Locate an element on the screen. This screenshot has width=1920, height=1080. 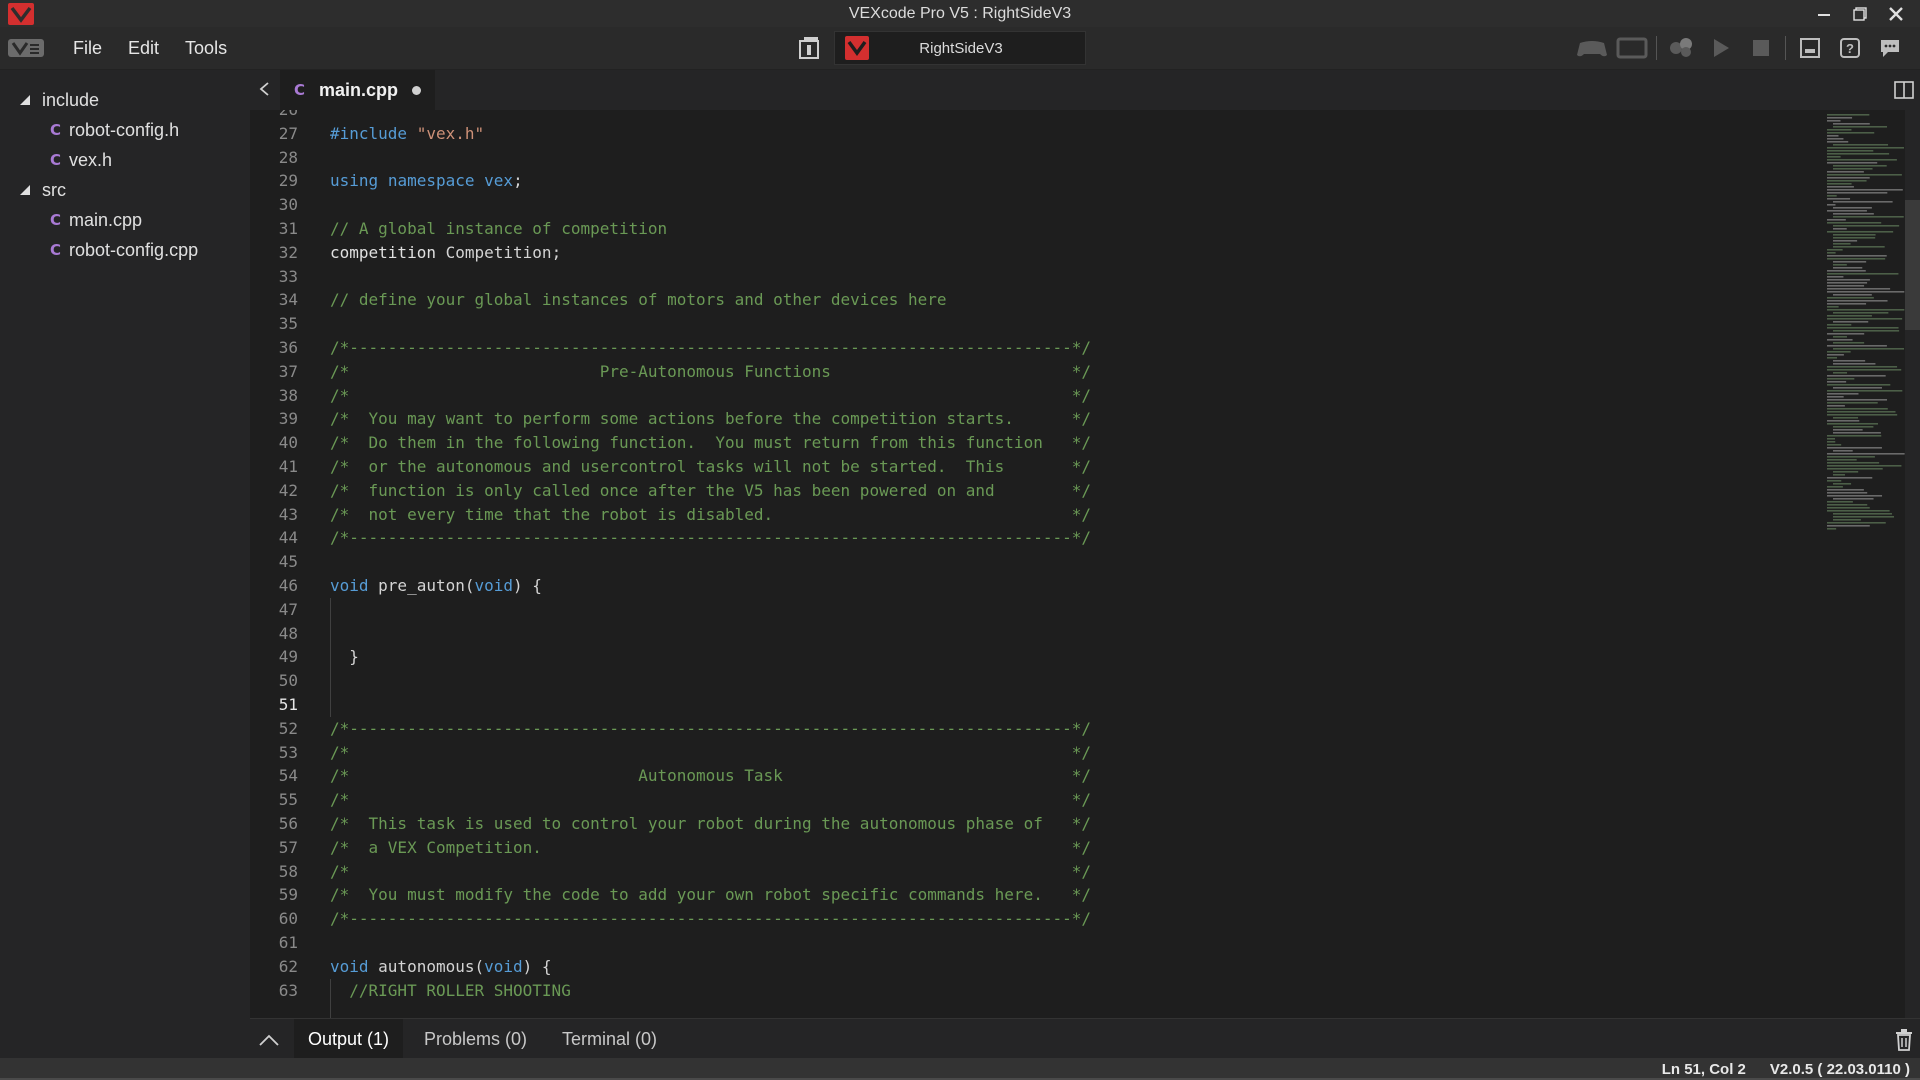
tab-terminal: Terminal (0) is located at coordinates (609, 1039).